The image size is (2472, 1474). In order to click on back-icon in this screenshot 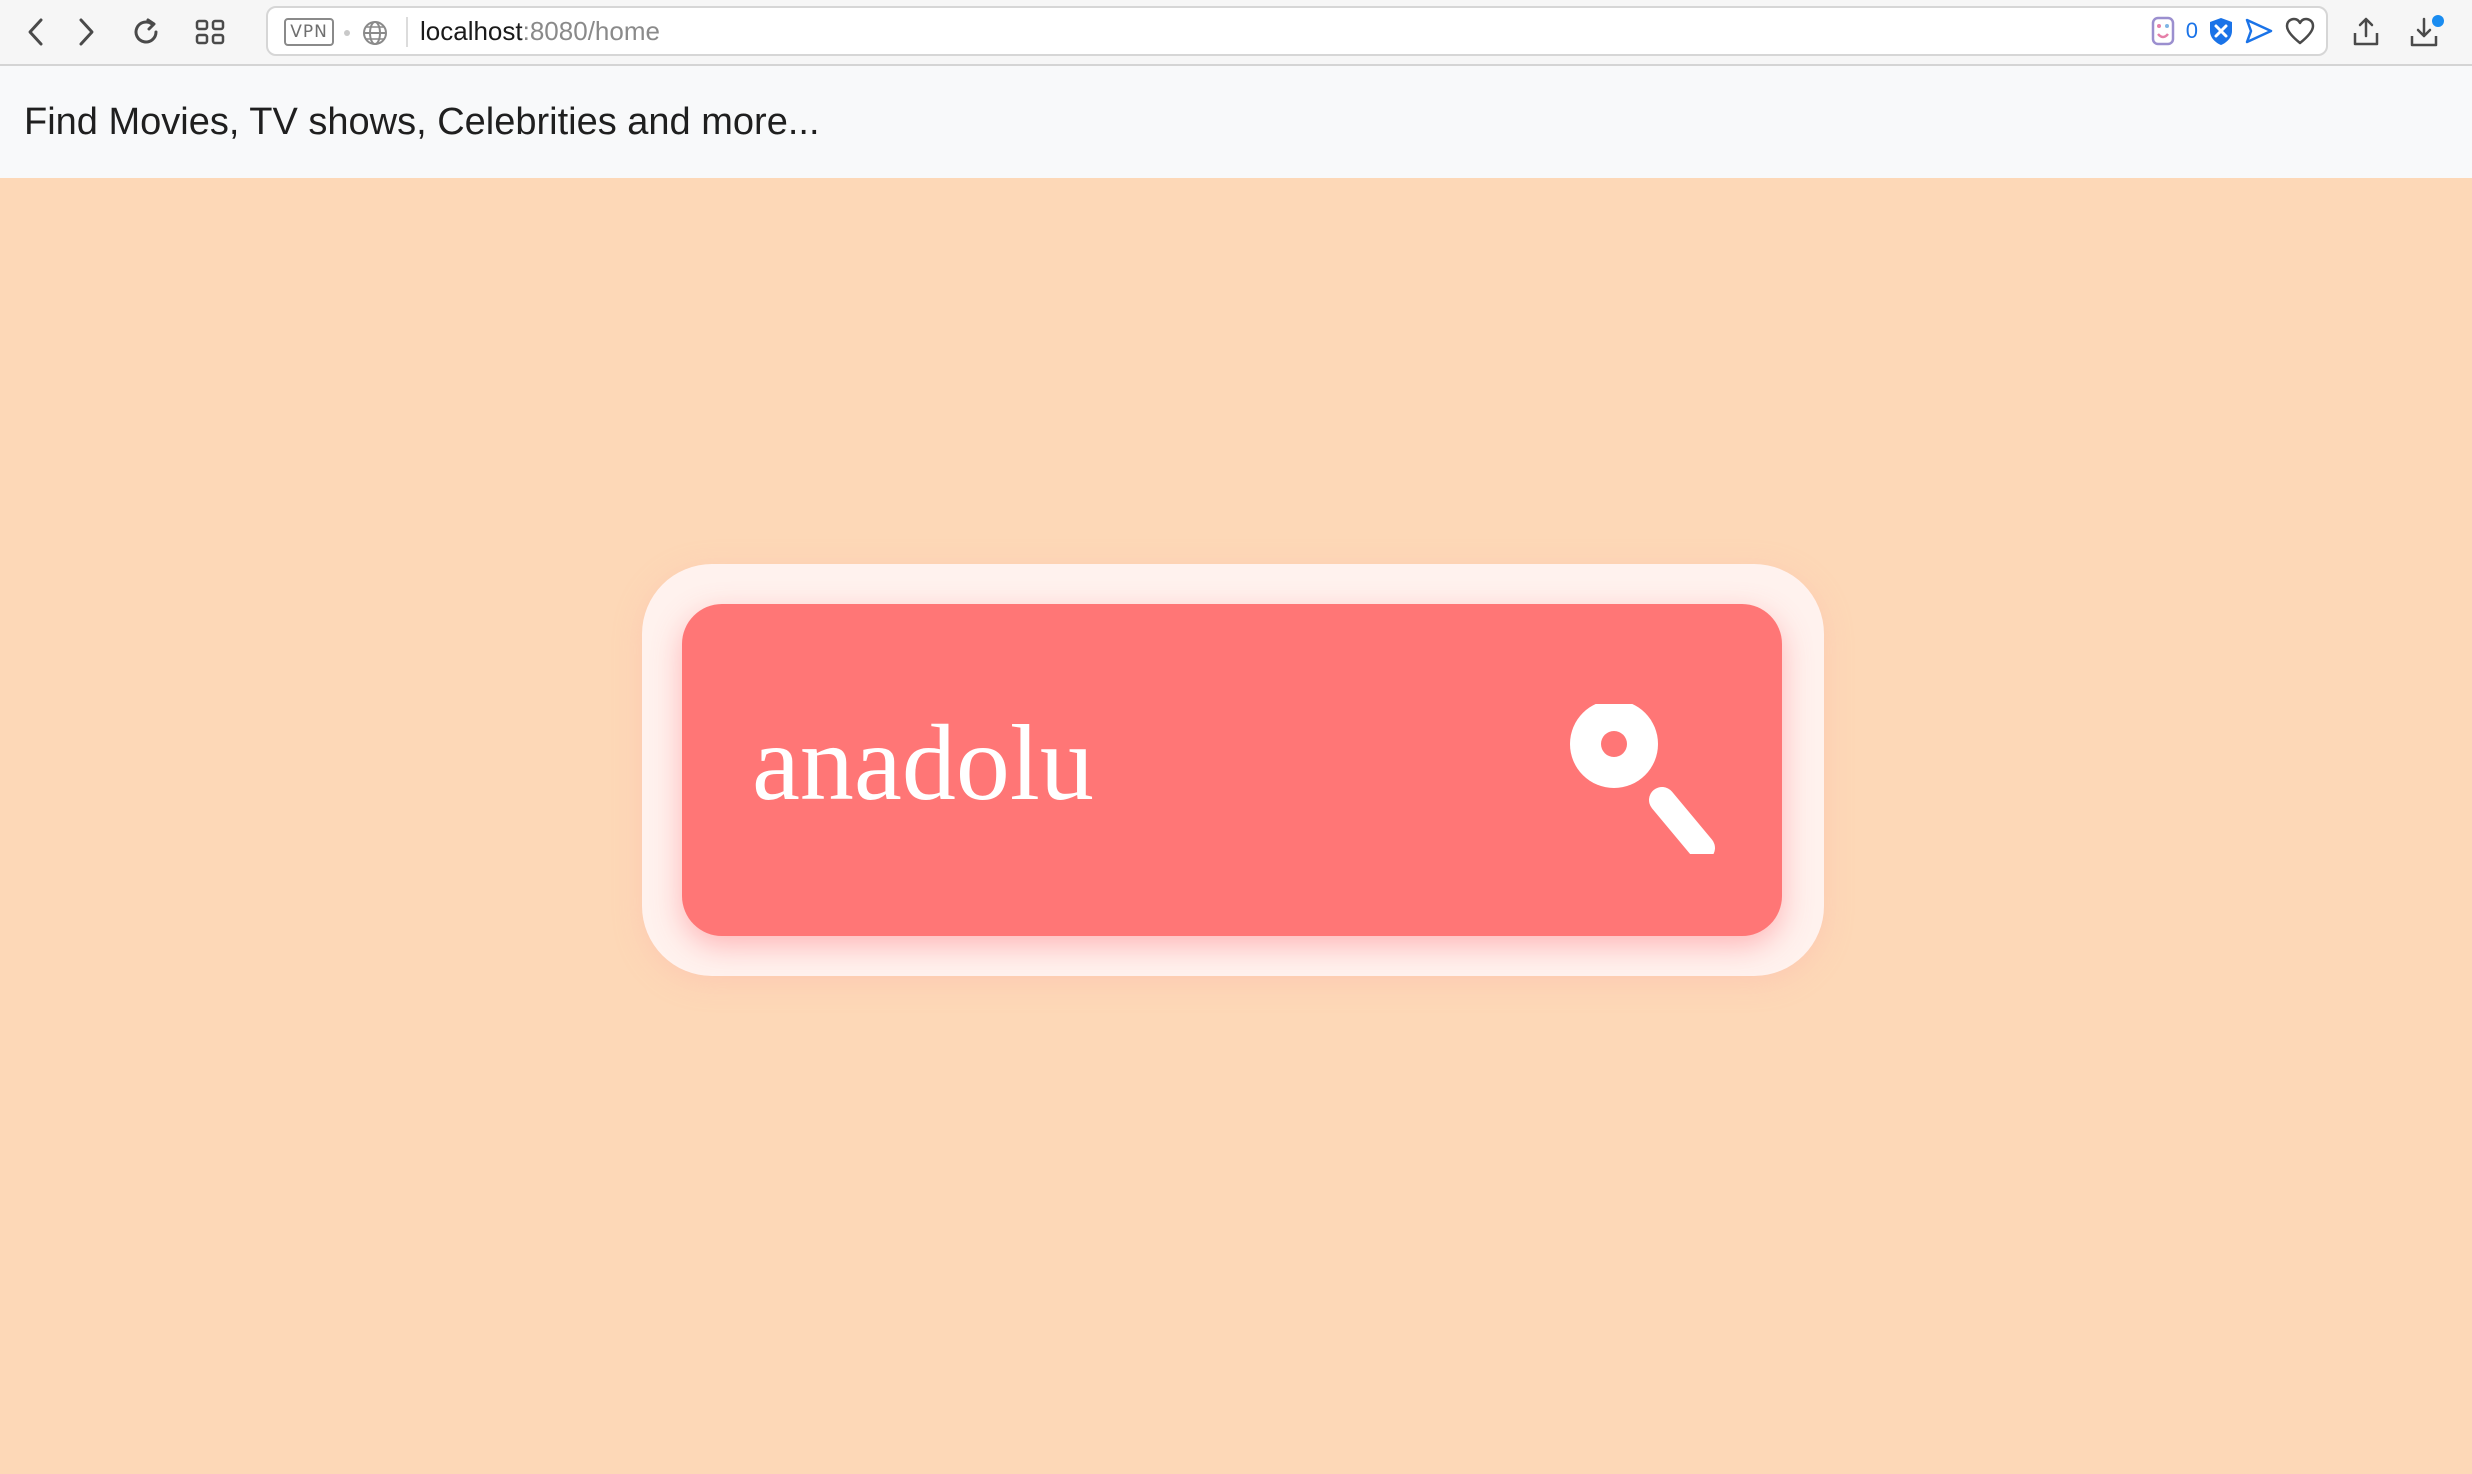, I will do `click(35, 32)`.